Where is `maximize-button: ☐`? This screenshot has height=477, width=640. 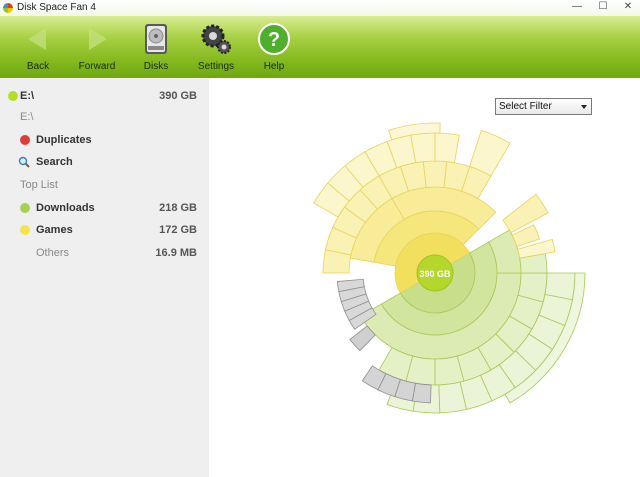 maximize-button: ☐ is located at coordinates (603, 7).